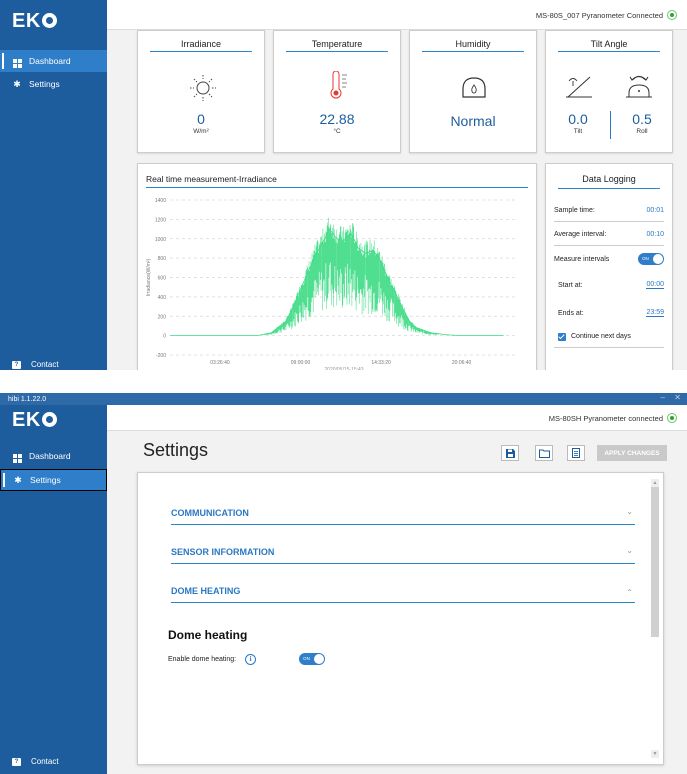  What do you see at coordinates (17, 61) in the screenshot?
I see `dashboard-icon` at bounding box center [17, 61].